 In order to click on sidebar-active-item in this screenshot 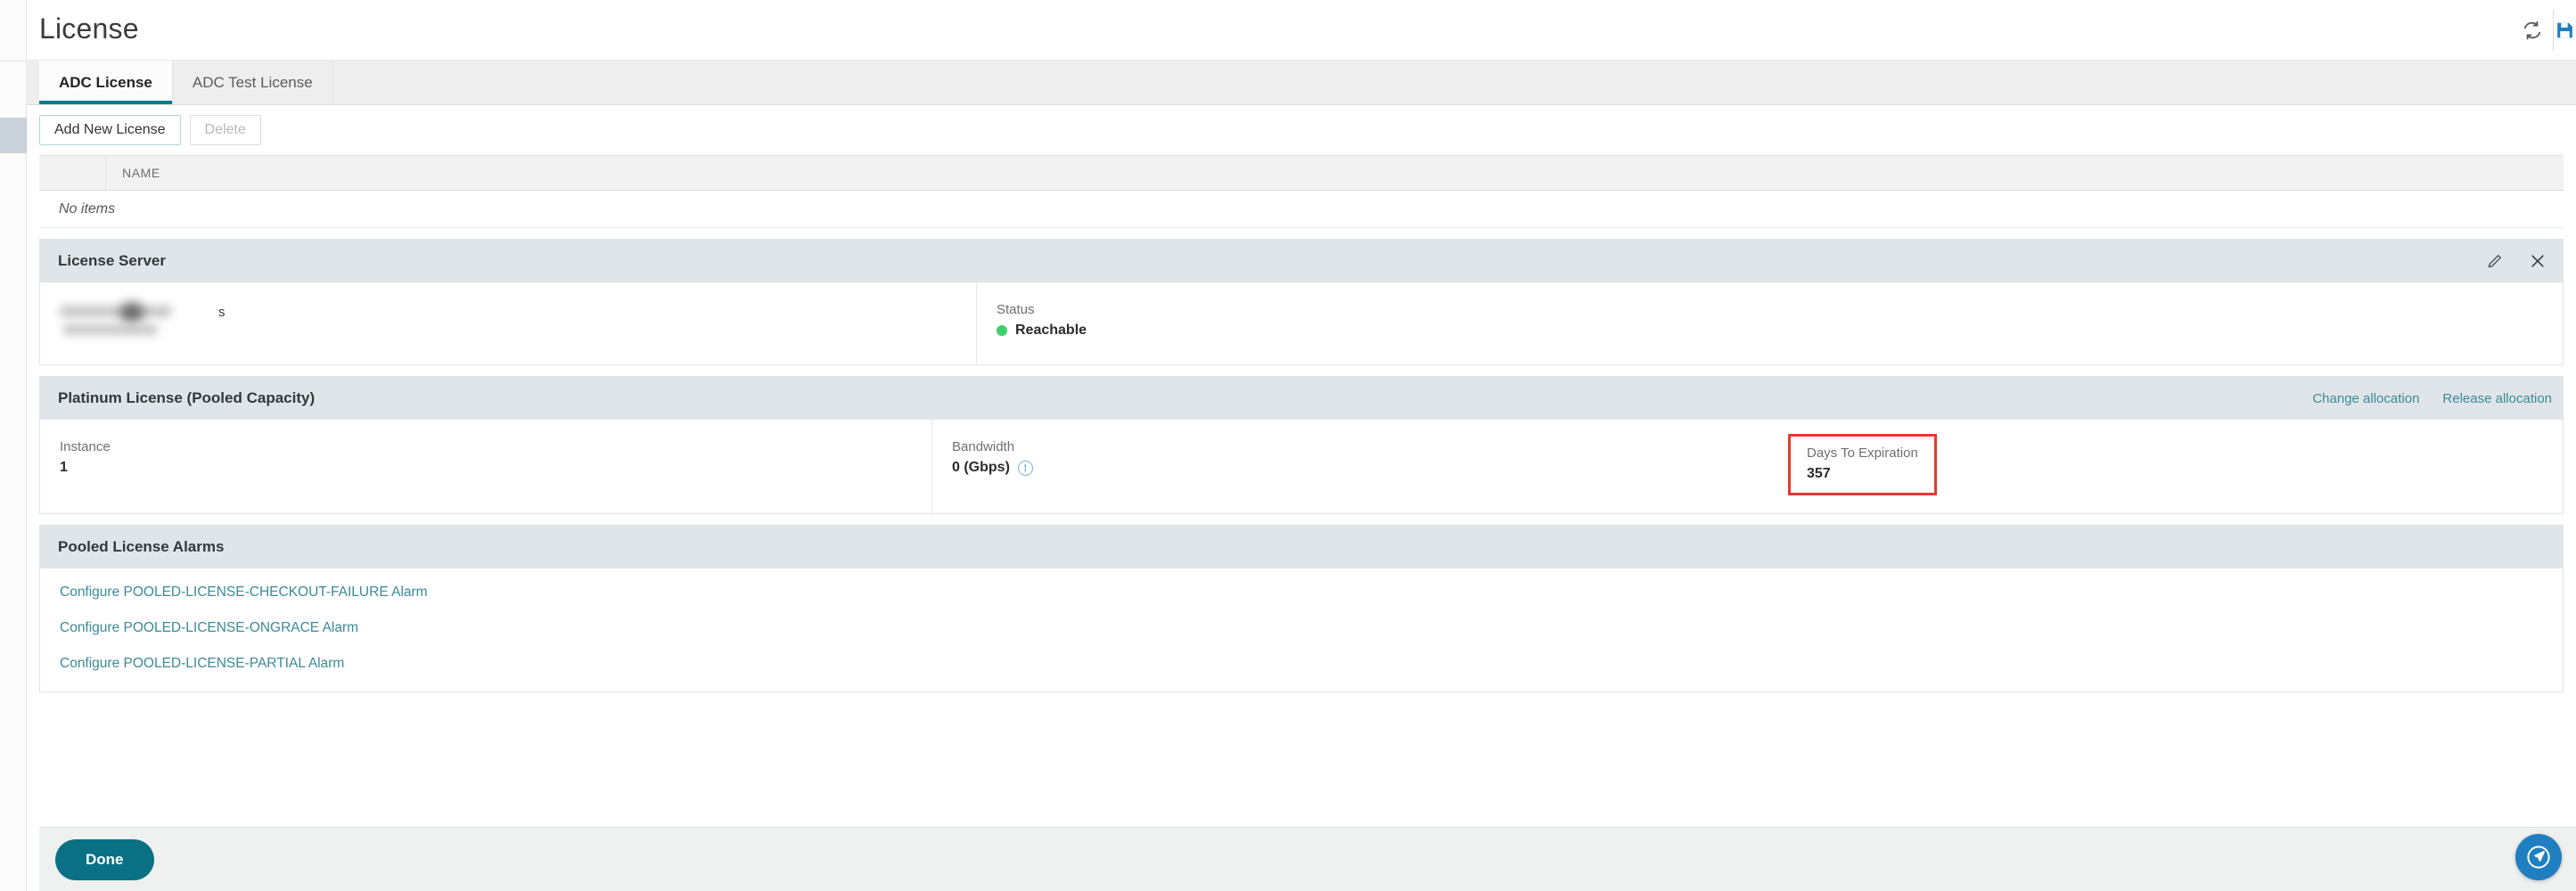, I will do `click(14, 135)`.